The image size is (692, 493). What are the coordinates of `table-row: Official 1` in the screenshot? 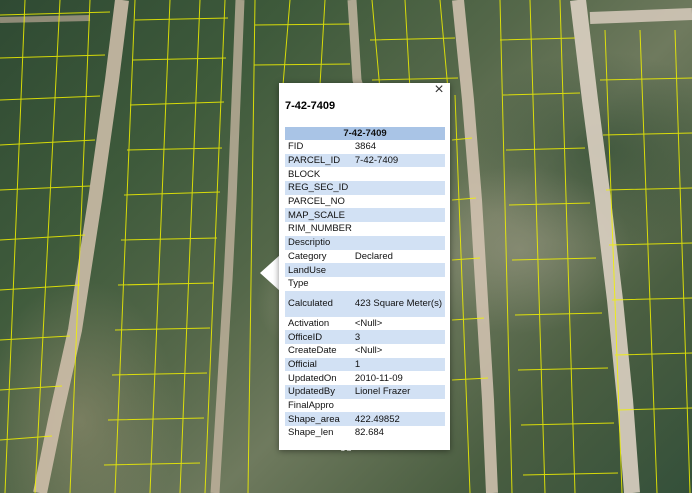 It's located at (365, 364).